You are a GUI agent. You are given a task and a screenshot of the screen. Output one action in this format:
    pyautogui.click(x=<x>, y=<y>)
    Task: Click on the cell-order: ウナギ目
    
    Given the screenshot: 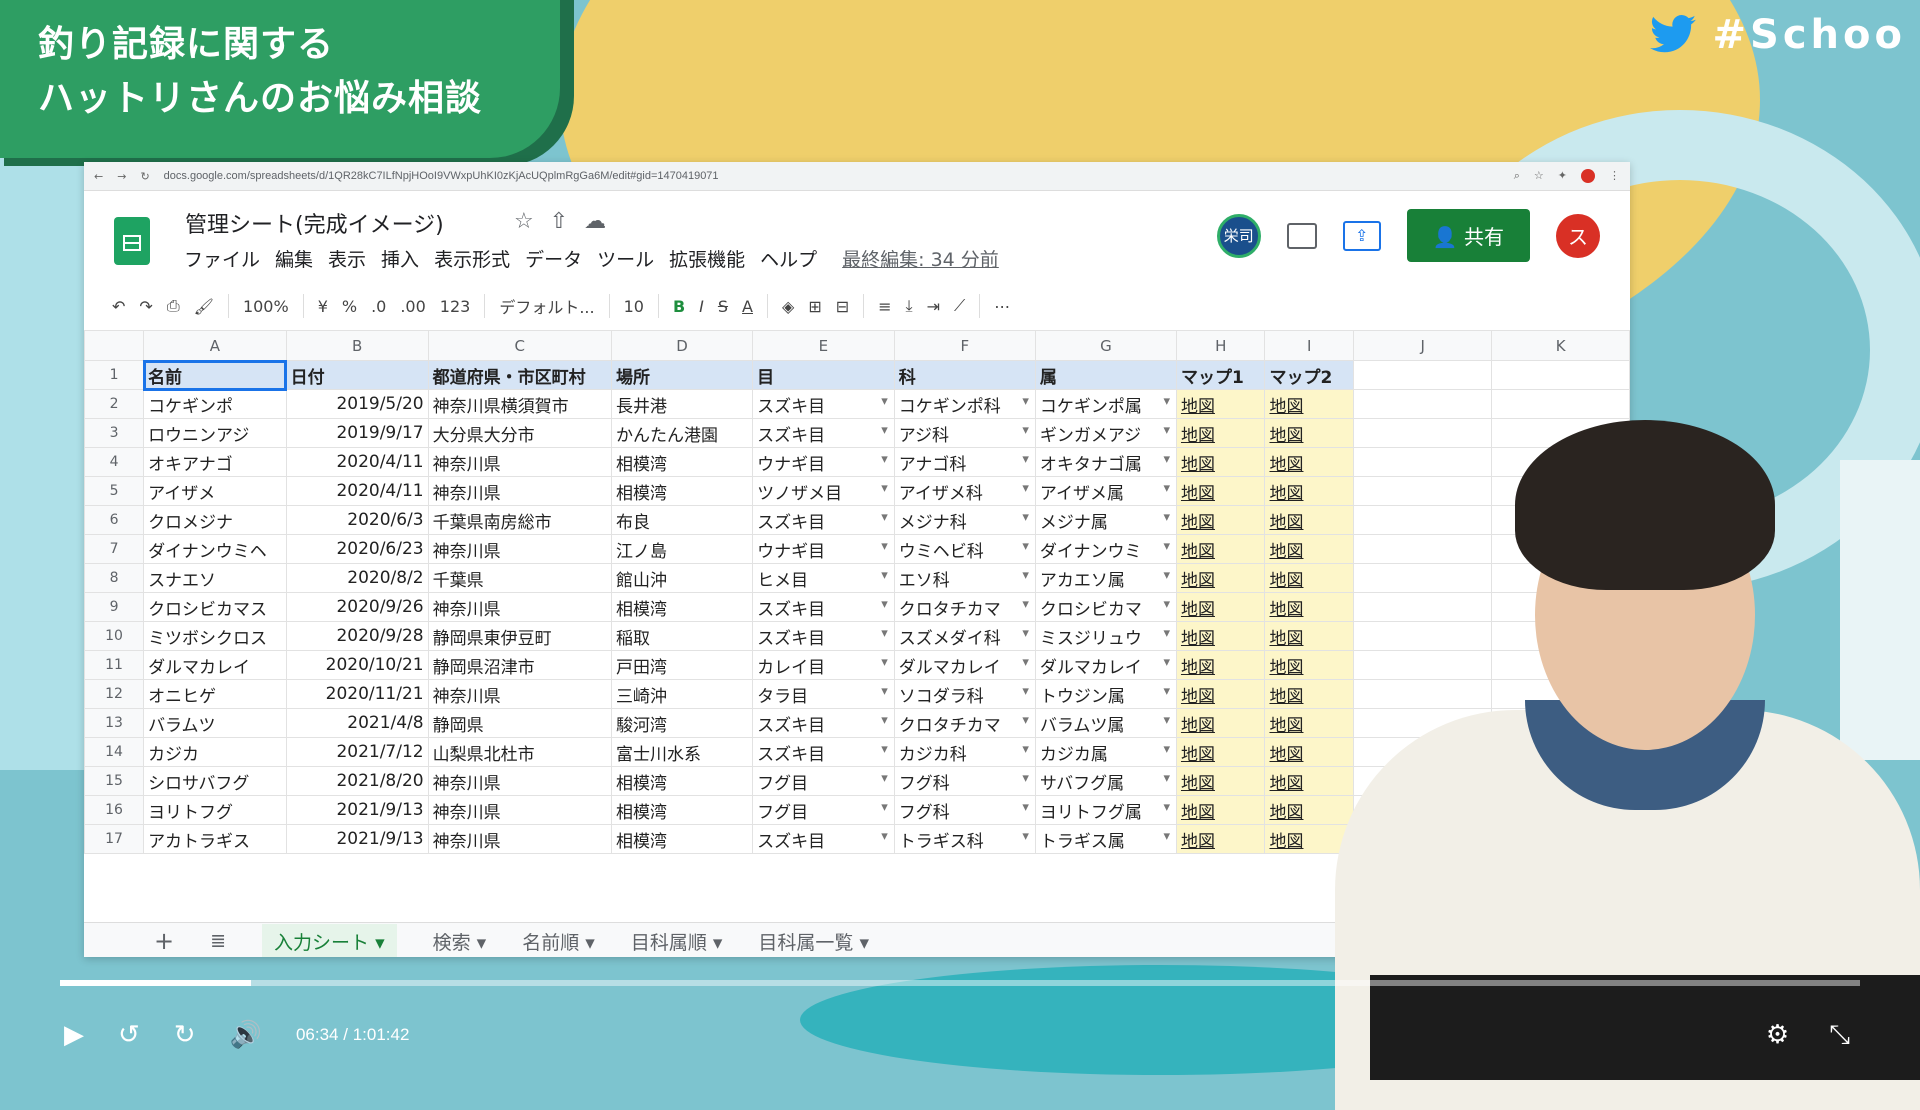 What is the action you would take?
    pyautogui.click(x=823, y=549)
    